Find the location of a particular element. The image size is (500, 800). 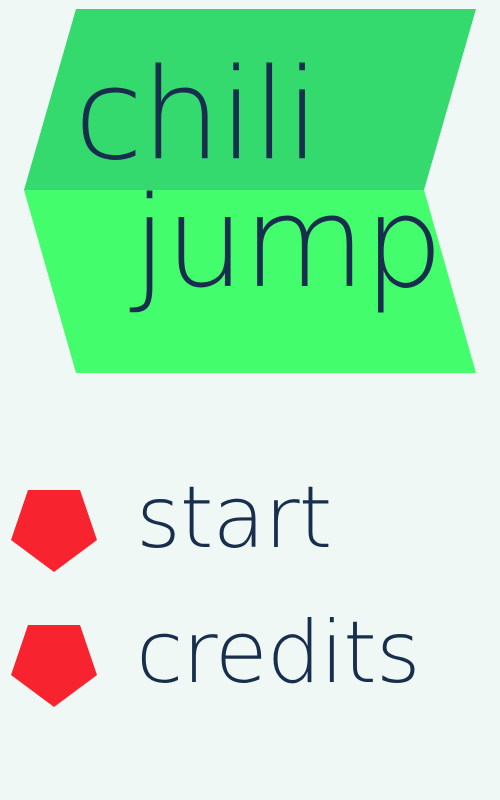

start-button: start is located at coordinates (250, 520).